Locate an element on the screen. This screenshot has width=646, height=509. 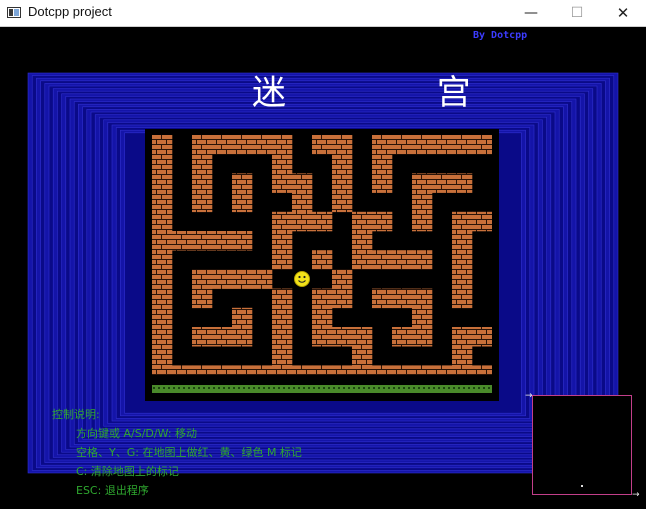
minimize-icon: — is located at coordinates (531, 13).